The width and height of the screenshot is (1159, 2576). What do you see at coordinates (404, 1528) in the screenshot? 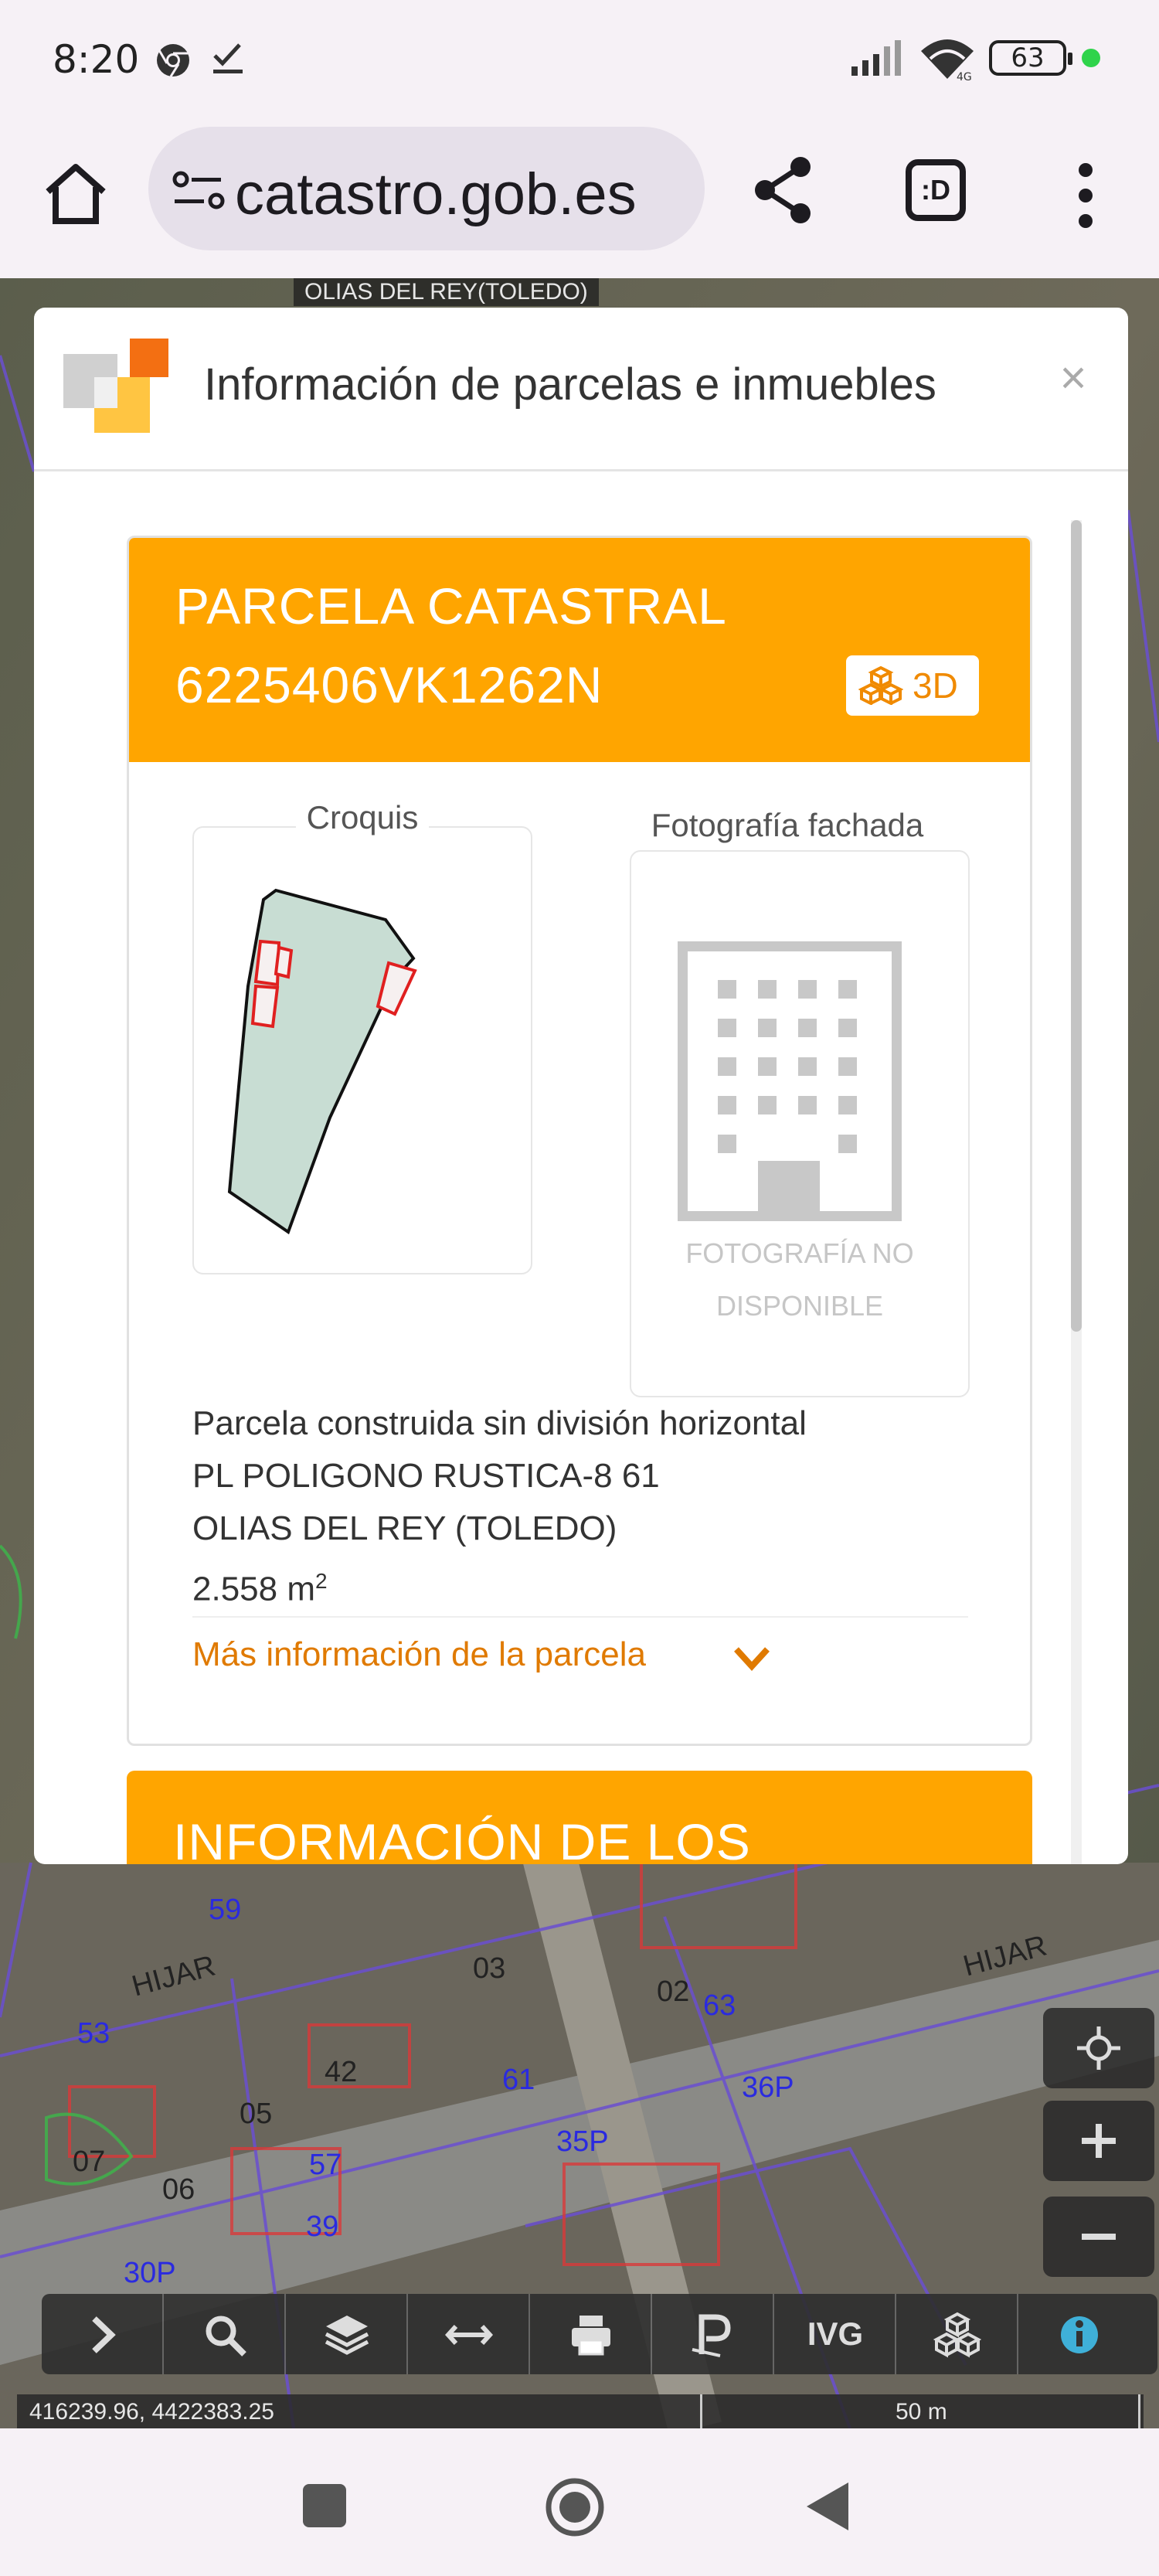
I see `parcel-municipality: OLIAS DEL REY (TOLEDO)` at bounding box center [404, 1528].